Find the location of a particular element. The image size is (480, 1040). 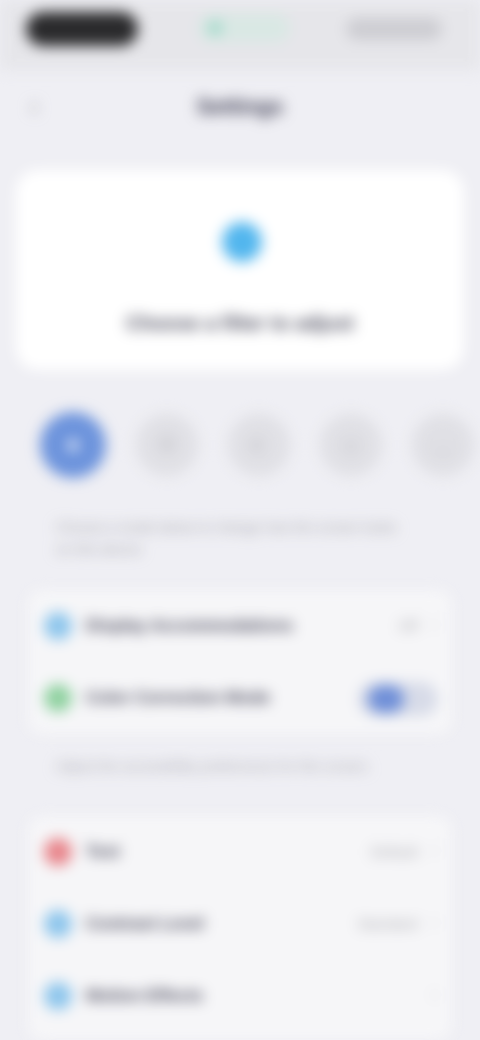

tab-palette: ◐ is located at coordinates (259, 445).